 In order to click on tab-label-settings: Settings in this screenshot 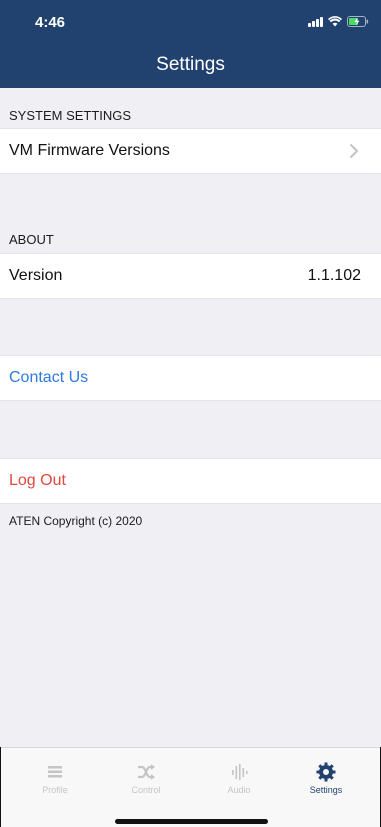, I will do `click(326, 790)`.